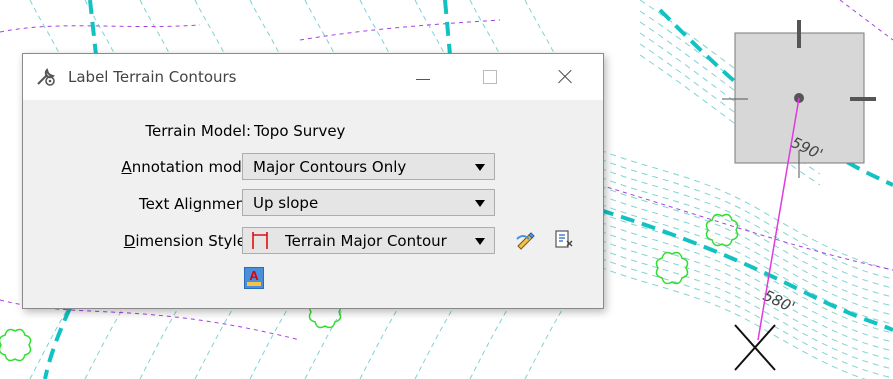 The image size is (893, 379). I want to click on dimension-style-label: Dimension Style:, so click(187, 241).